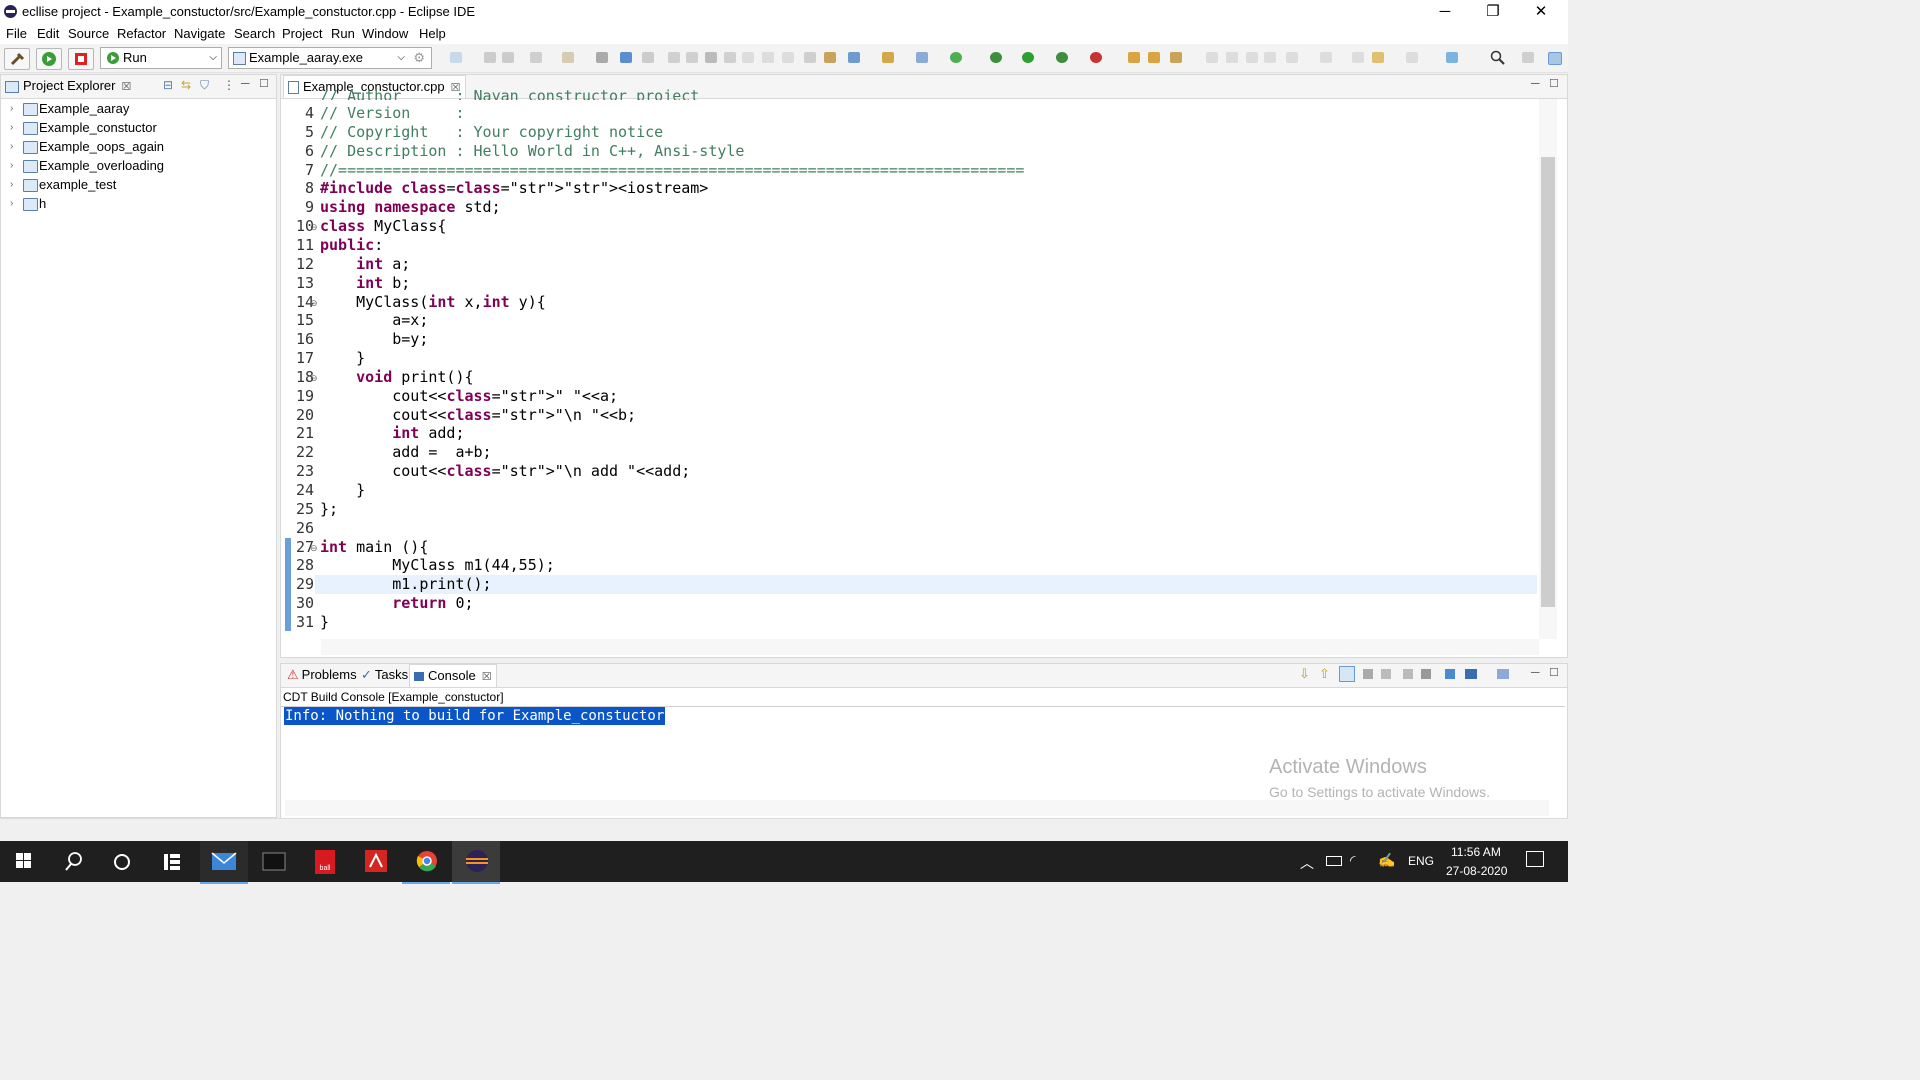 This screenshot has height=1080, width=1920. I want to click on tab-tasks: ✓ Tasks, so click(384, 675).